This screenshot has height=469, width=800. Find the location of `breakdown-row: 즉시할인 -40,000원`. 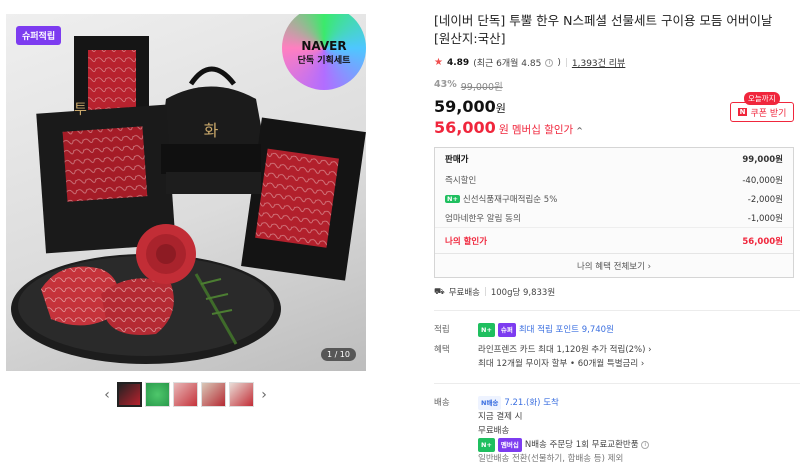

breakdown-row: 즉시할인 -40,000원 is located at coordinates (614, 179).